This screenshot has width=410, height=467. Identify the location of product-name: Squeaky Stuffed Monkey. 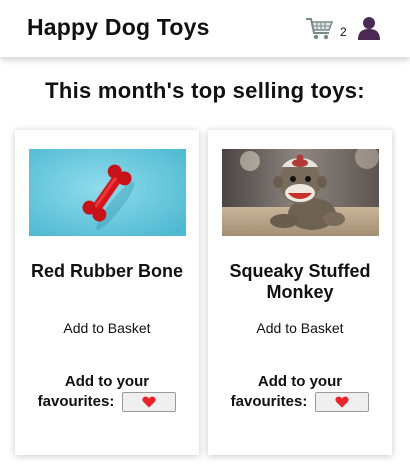
(300, 282).